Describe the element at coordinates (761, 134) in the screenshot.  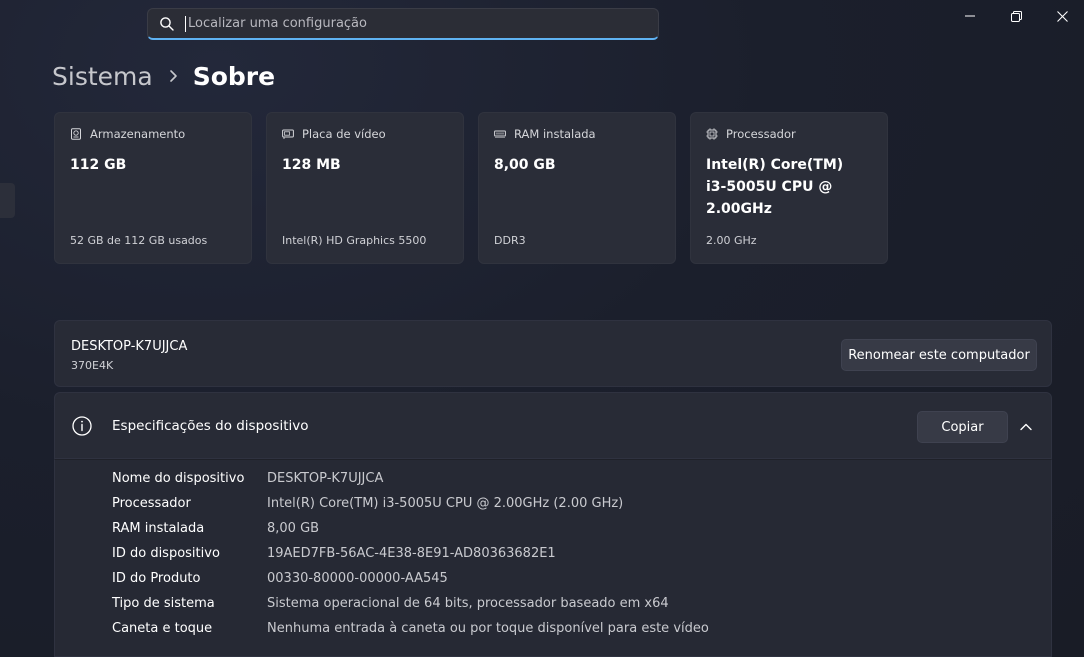
I see `tile-label: Processador` at that location.